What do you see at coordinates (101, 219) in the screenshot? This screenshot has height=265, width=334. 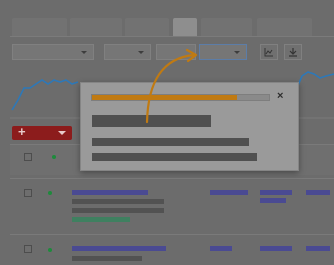 I see `row-url` at bounding box center [101, 219].